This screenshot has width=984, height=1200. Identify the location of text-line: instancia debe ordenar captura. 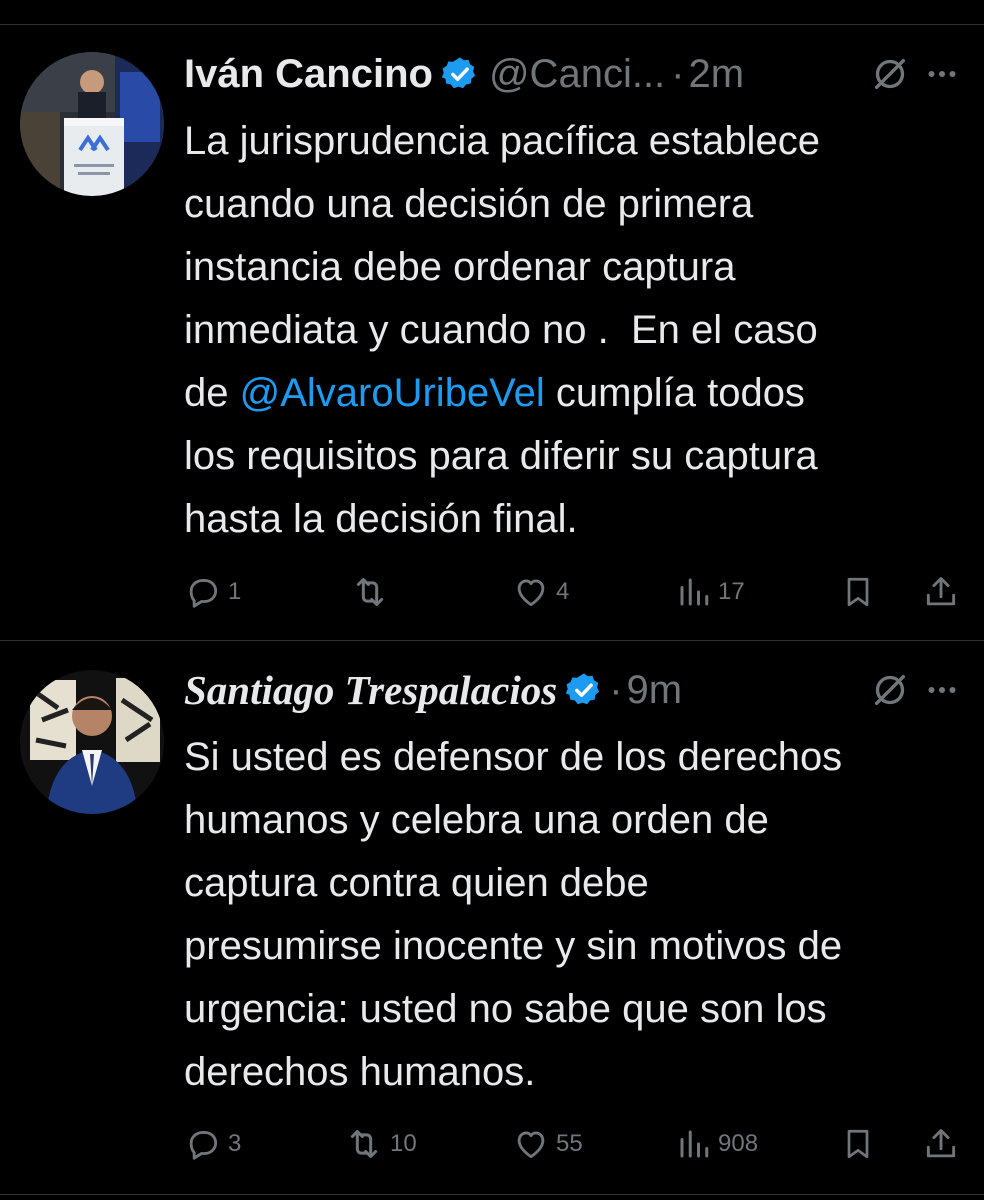
(460, 267).